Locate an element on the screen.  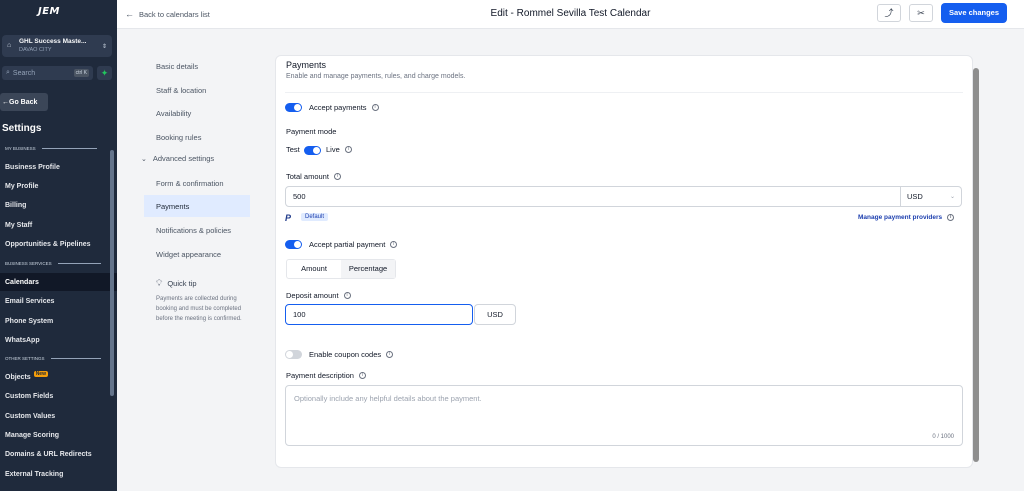
coupon-codes-label: Enable coupon codes i is located at coordinates (351, 354).